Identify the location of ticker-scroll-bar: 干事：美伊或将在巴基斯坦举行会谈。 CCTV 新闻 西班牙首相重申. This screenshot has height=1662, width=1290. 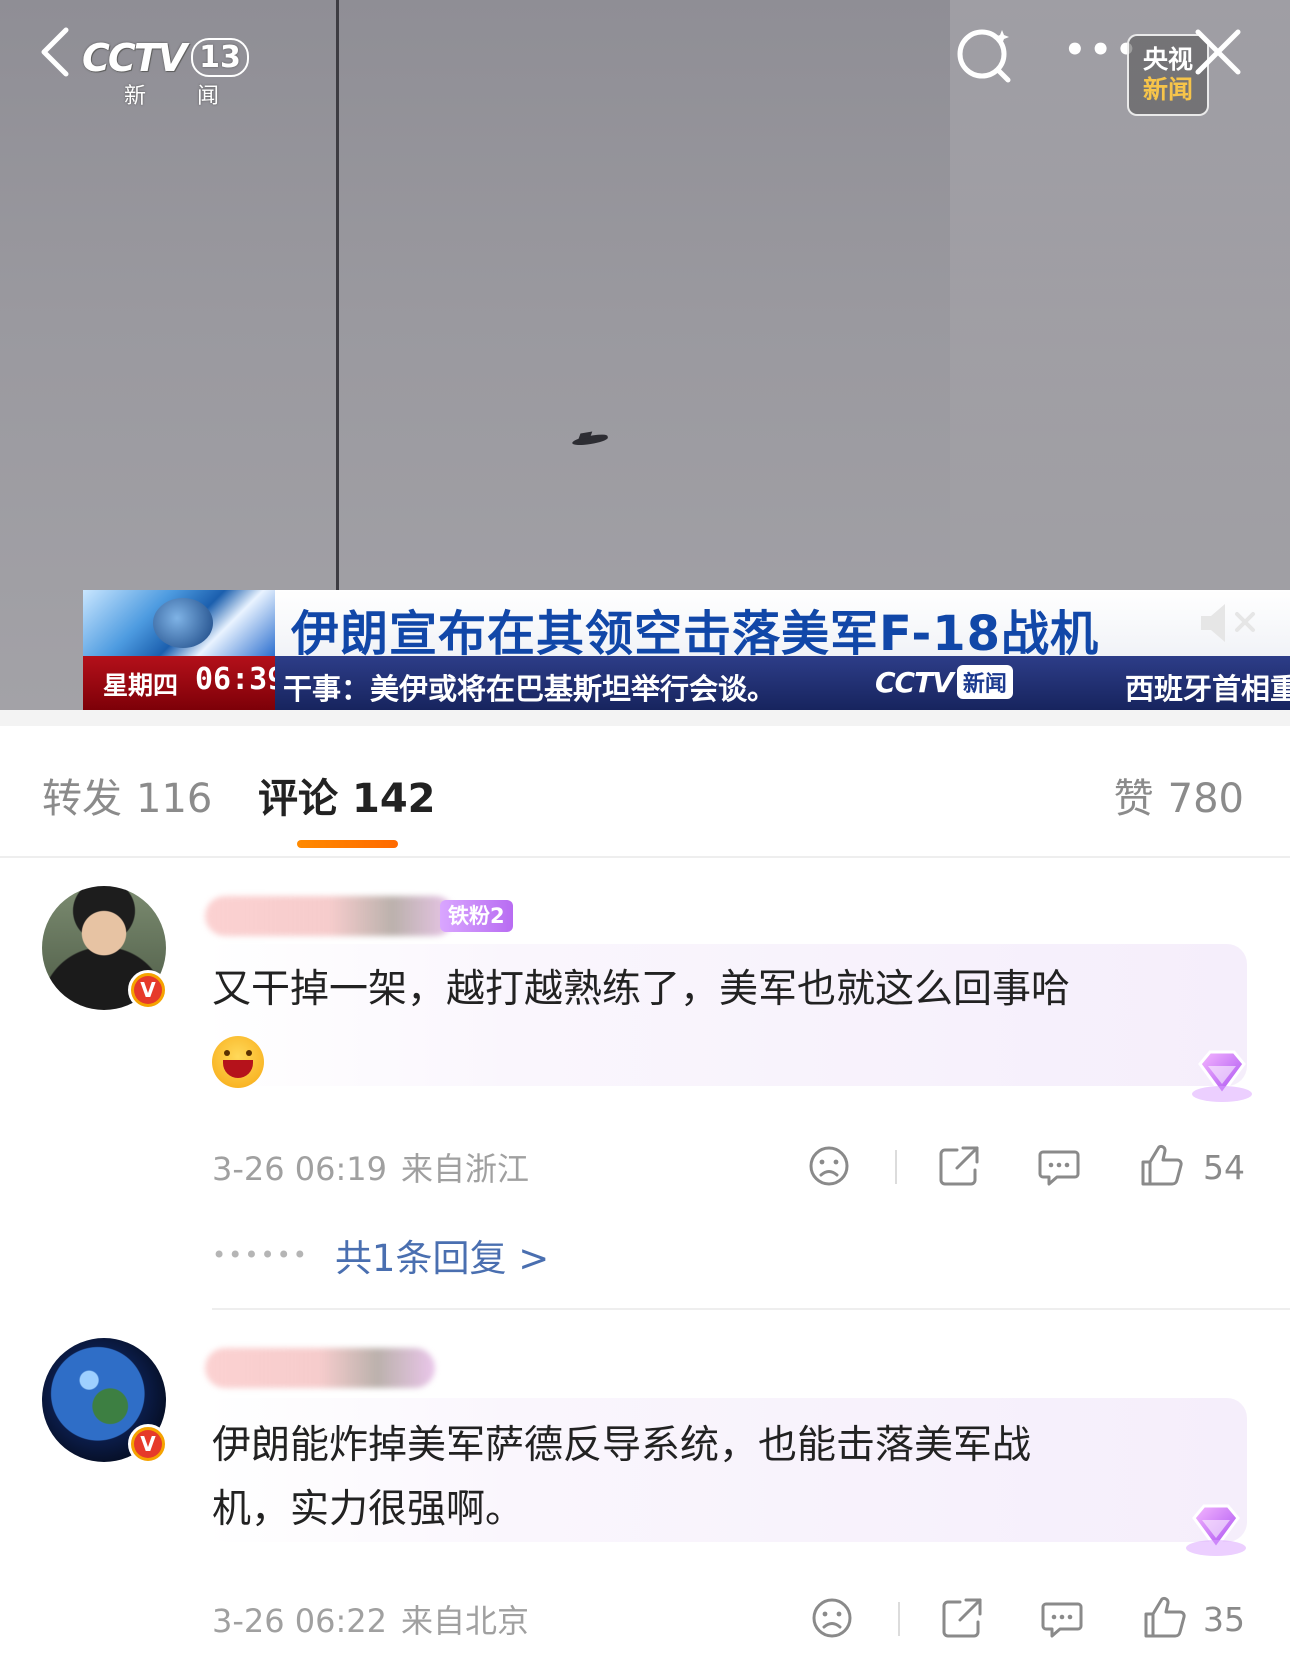
(782, 683).